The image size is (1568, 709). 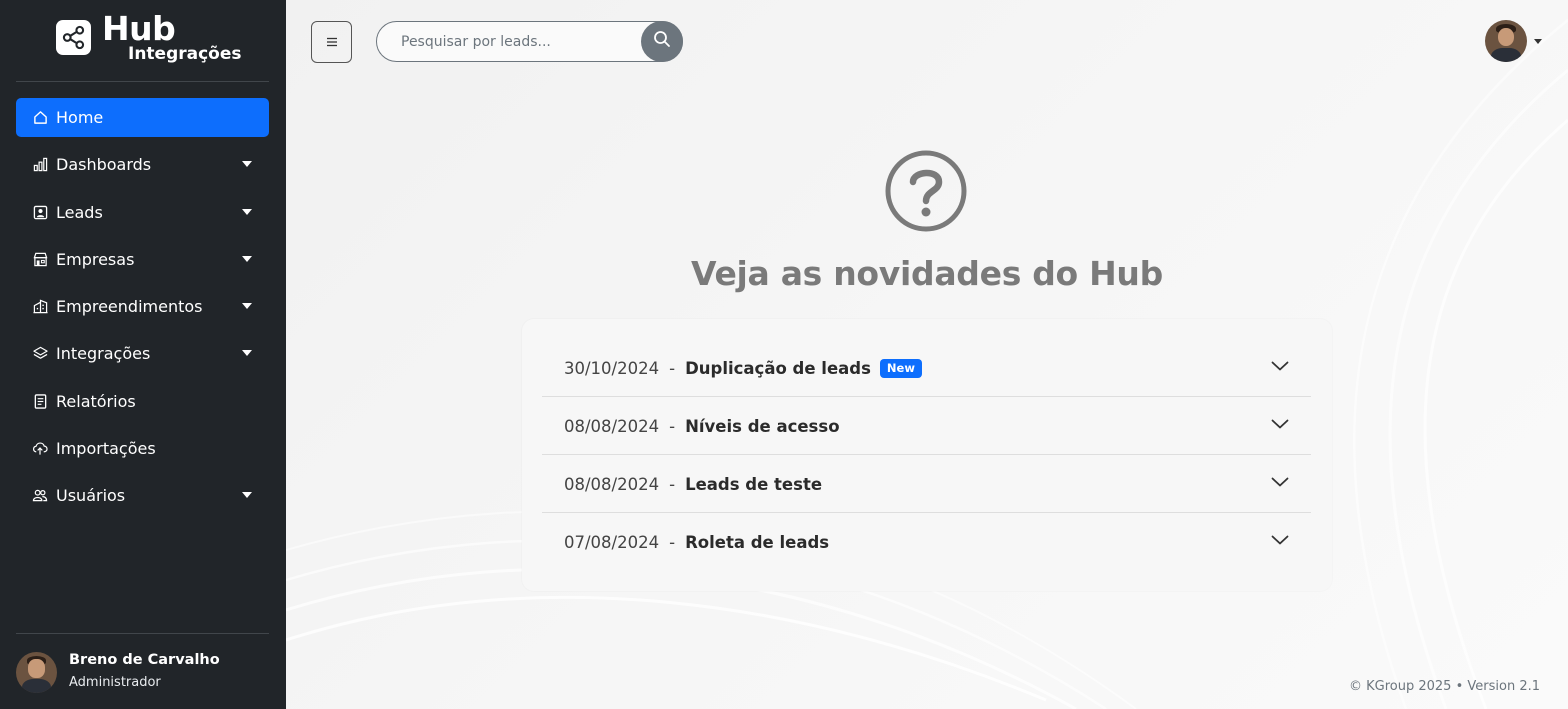 What do you see at coordinates (129, 307) in the screenshot?
I see `sidebar-item-label: Empreendimentos` at bounding box center [129, 307].